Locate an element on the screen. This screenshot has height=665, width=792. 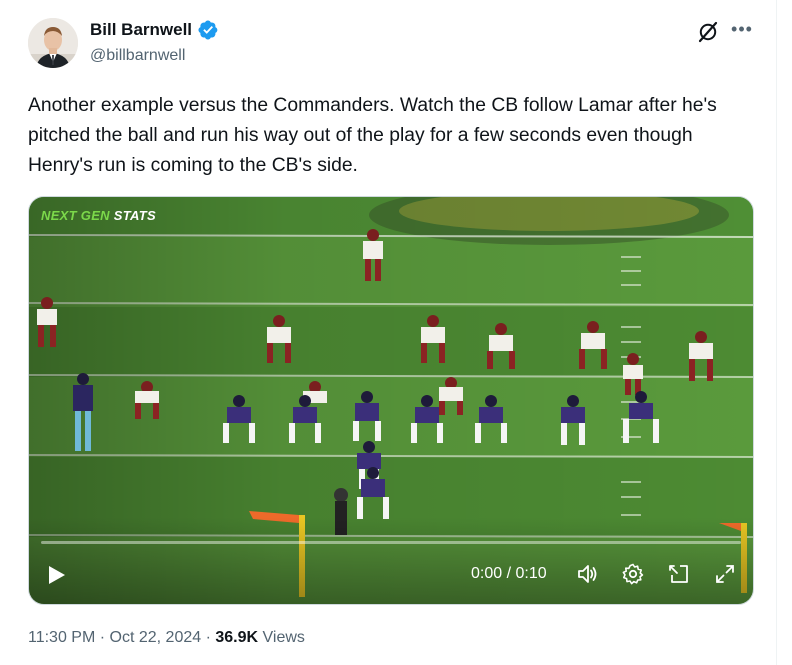
author-name-row: Bill Barnwell is located at coordinates (154, 30).